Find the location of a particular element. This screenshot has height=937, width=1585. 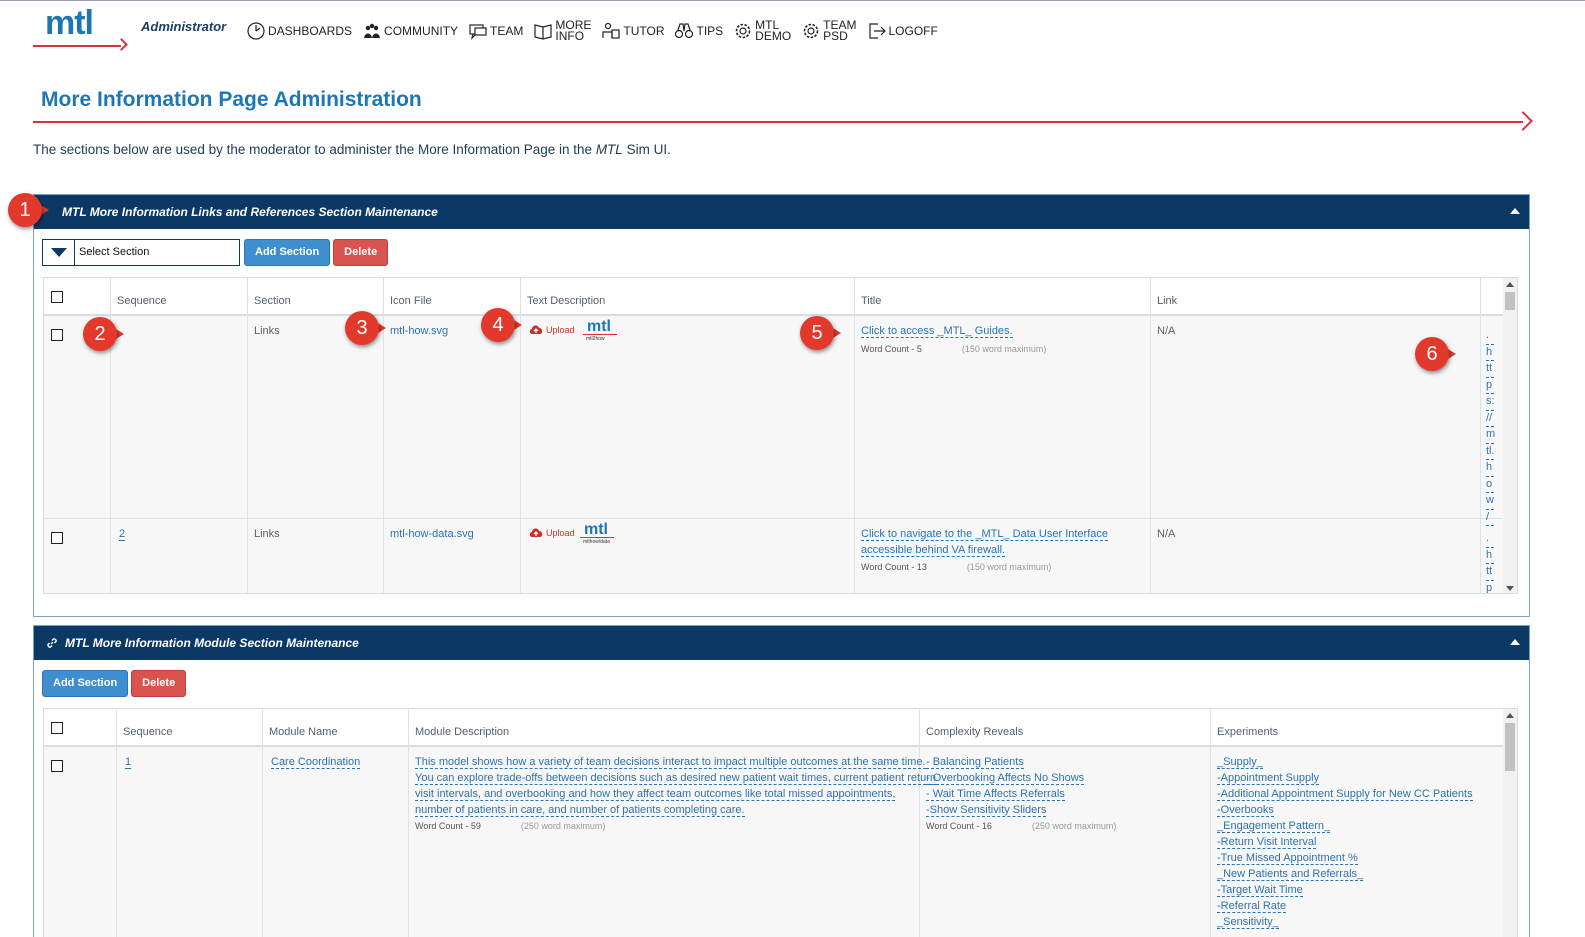

url-char: m is located at coordinates (1490, 435).